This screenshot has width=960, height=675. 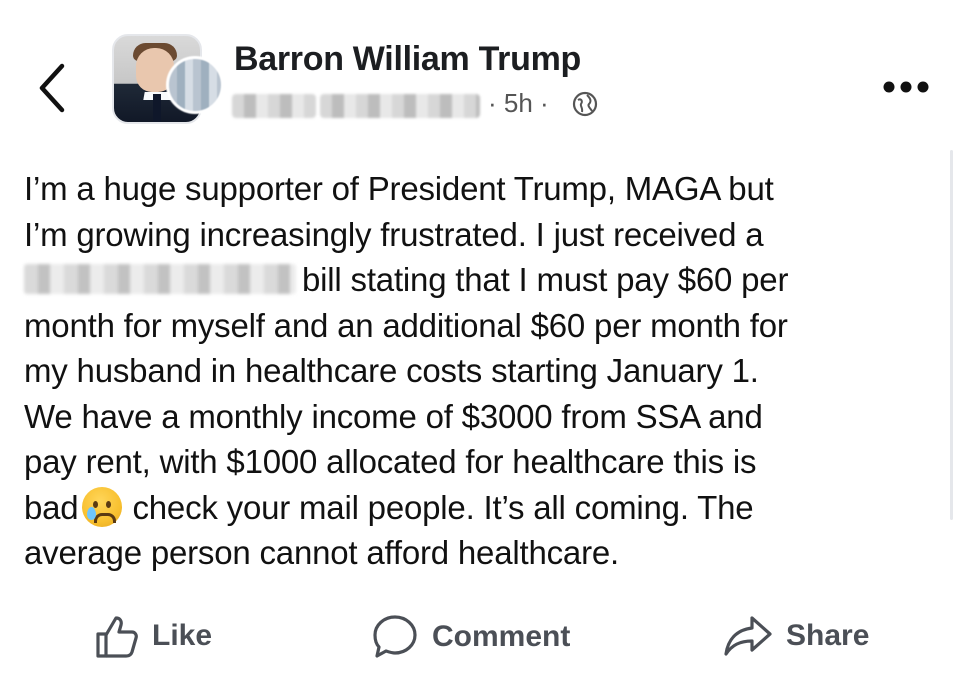 I want to click on chevron-left-icon, so click(x=52, y=88).